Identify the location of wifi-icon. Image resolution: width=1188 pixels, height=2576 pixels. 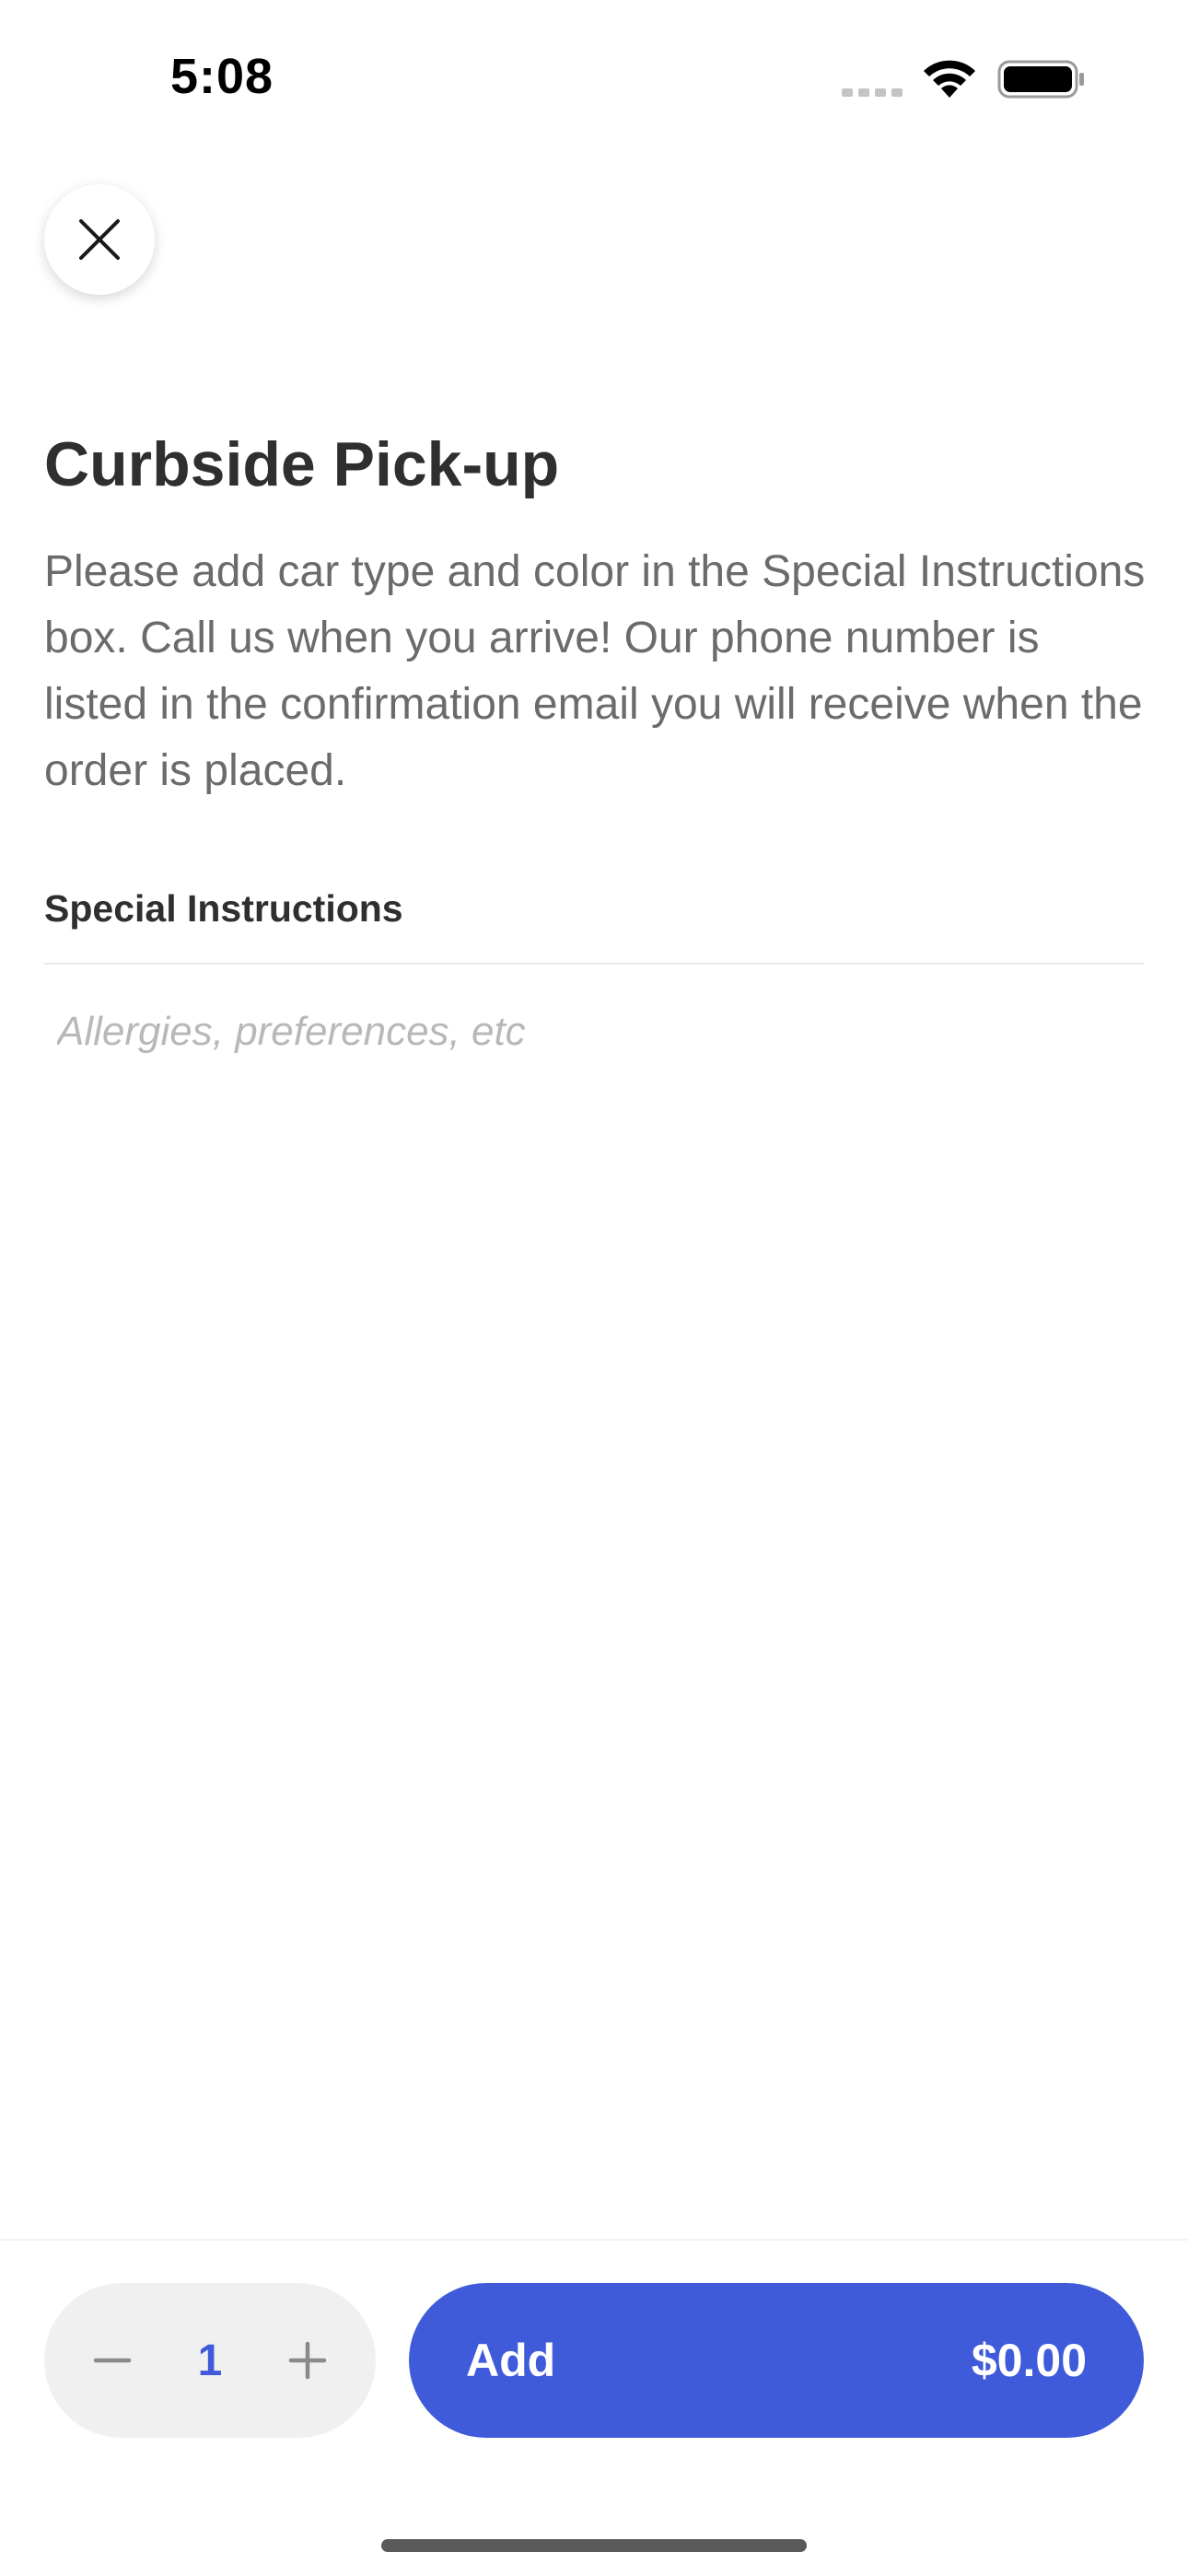
(949, 79).